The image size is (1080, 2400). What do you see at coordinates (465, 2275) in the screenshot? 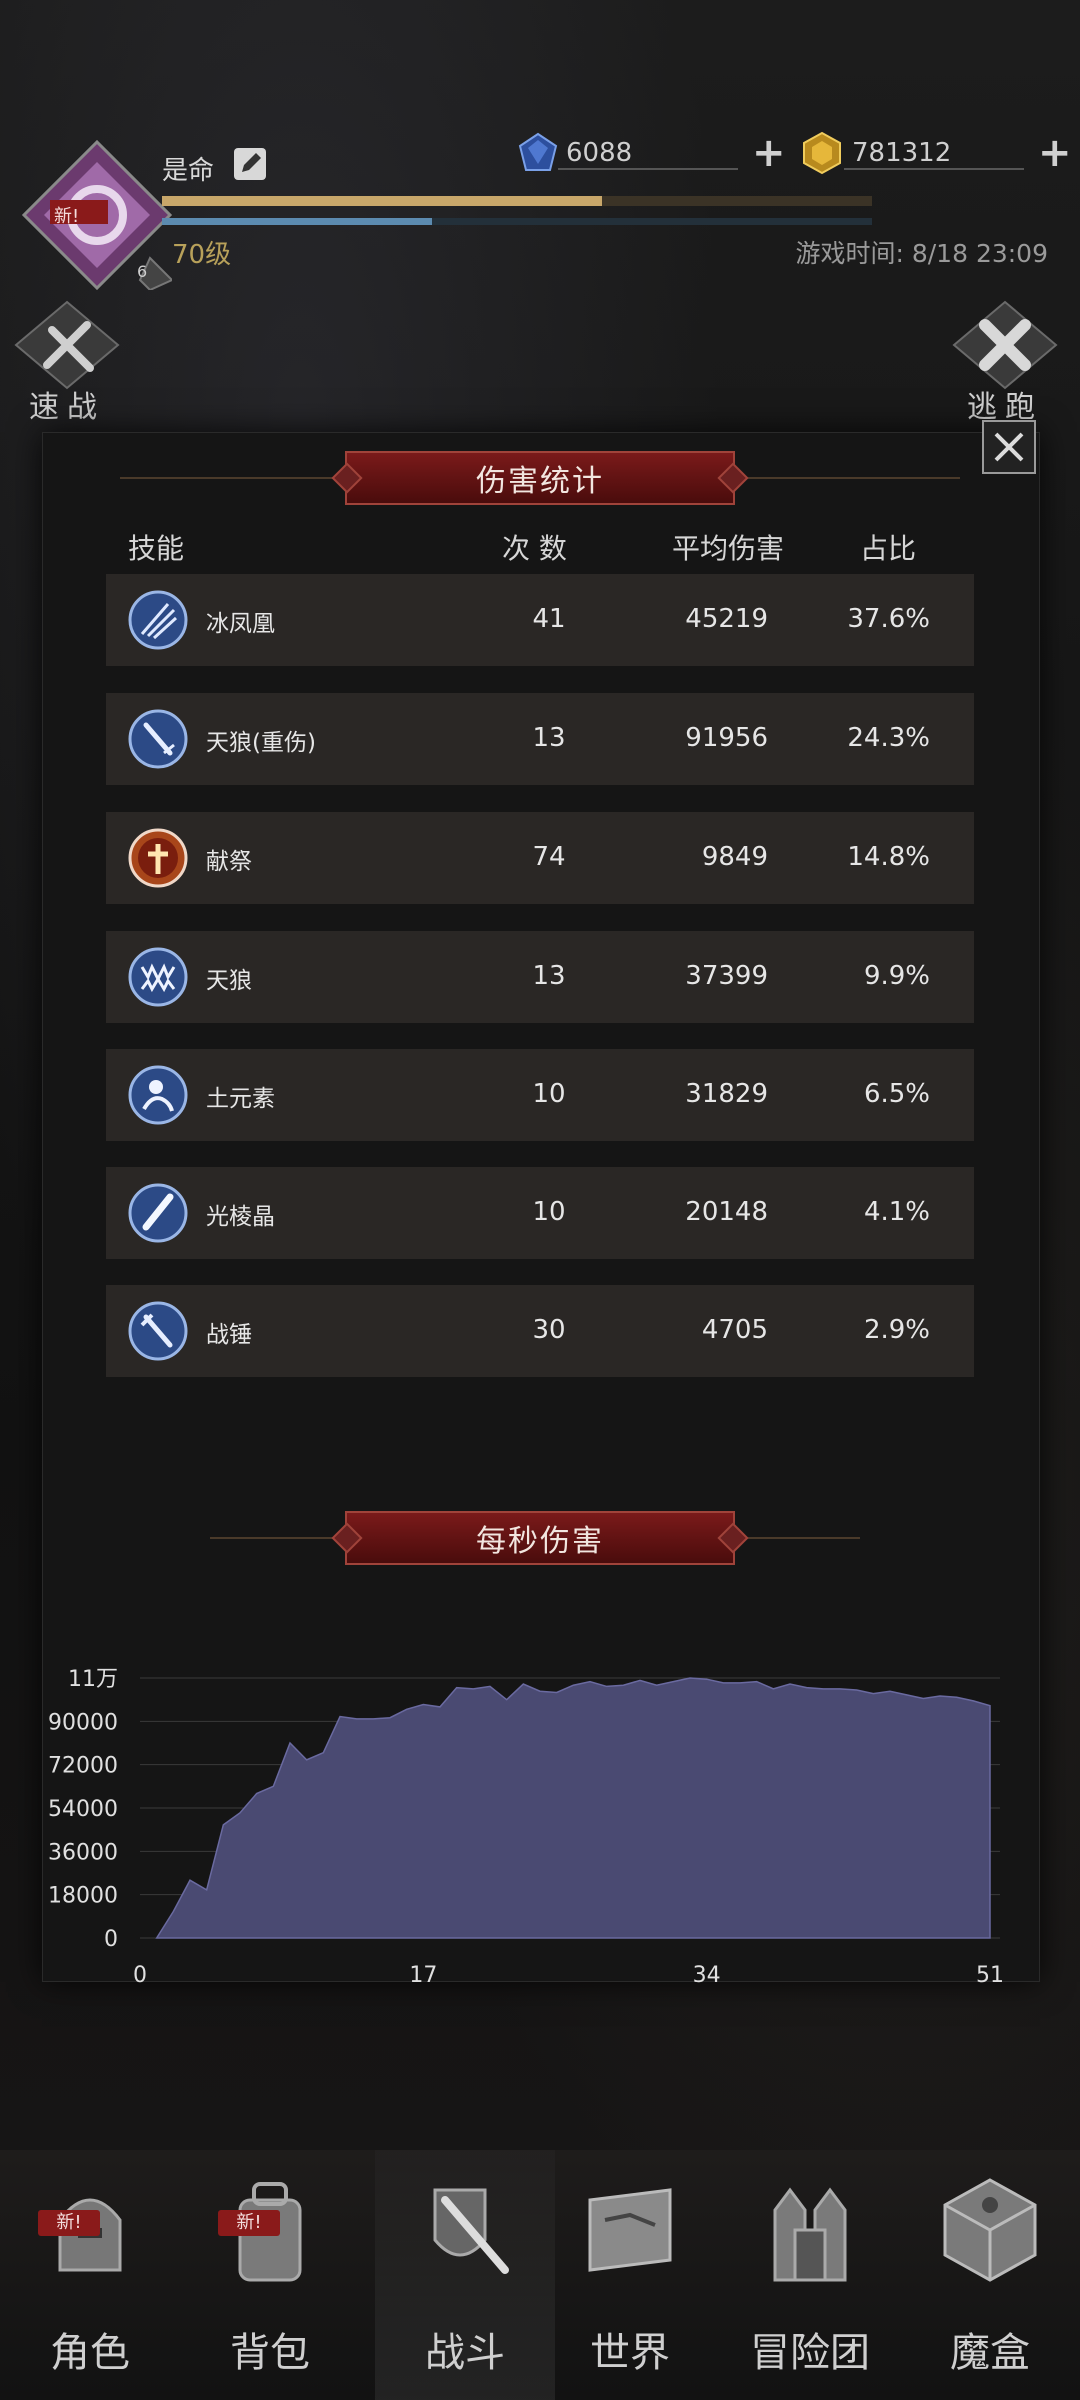
I see `nav-item-battle: 战斗` at bounding box center [465, 2275].